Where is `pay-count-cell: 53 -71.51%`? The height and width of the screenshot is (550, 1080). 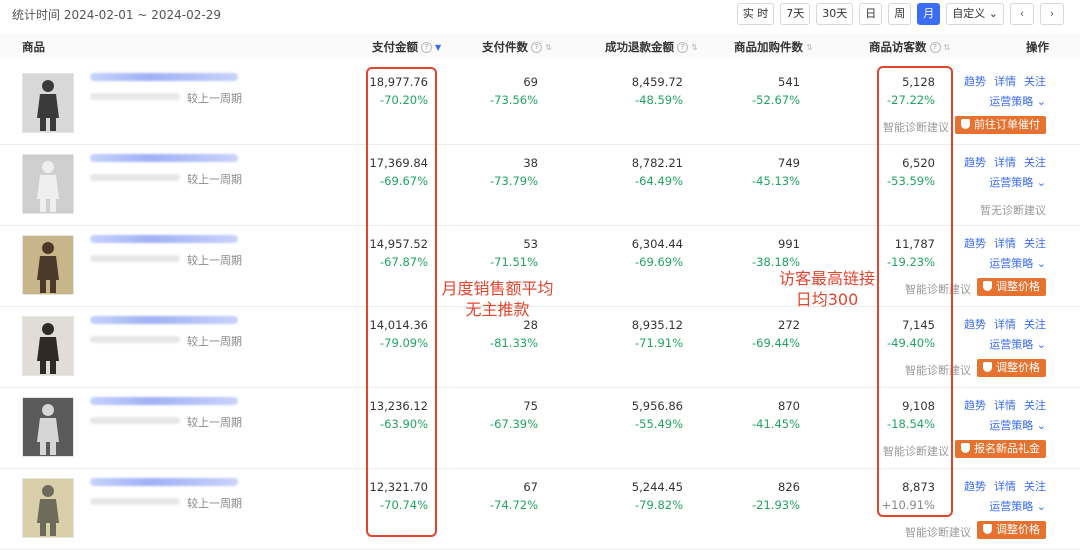 pay-count-cell: 53 -71.51% is located at coordinates (514, 253).